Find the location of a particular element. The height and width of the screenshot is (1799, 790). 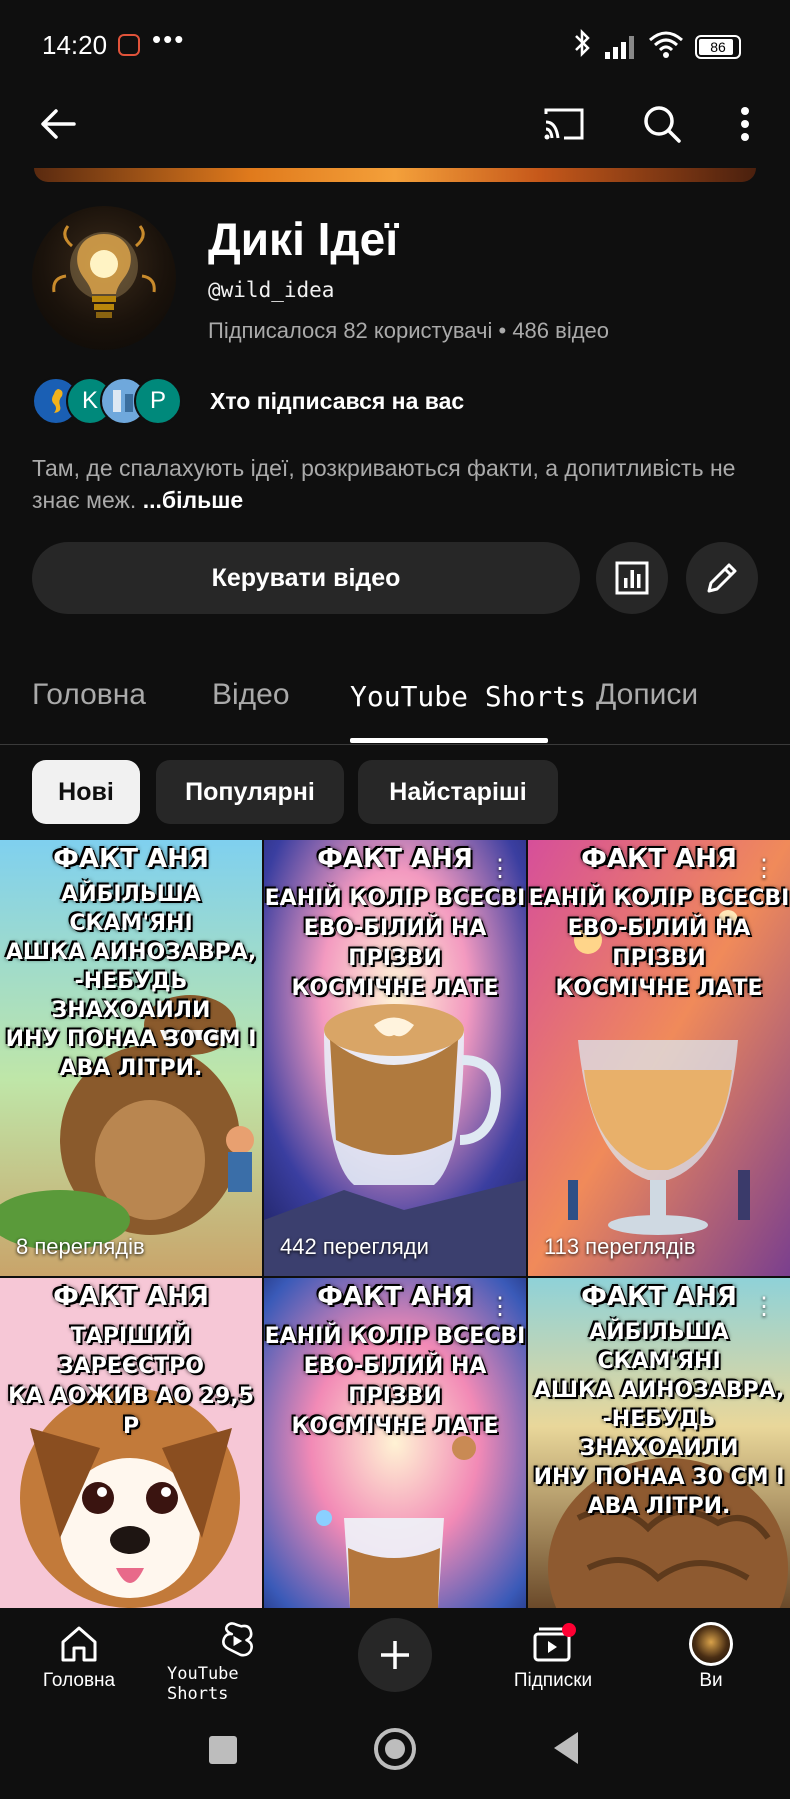

analytics-icon is located at coordinates (632, 578).